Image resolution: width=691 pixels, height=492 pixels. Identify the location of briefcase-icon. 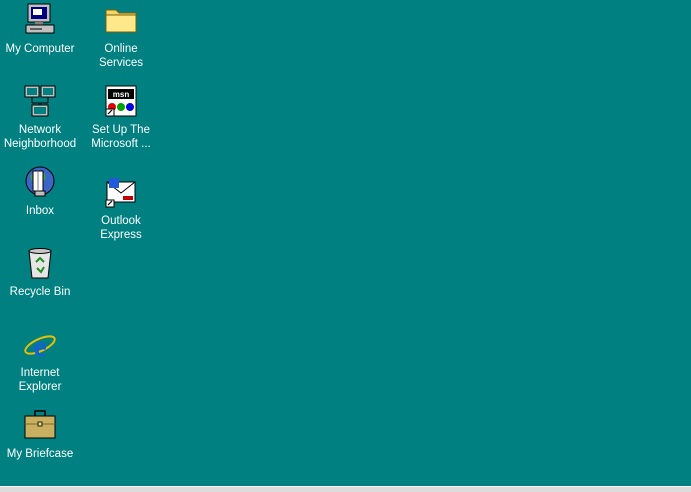
(40, 424).